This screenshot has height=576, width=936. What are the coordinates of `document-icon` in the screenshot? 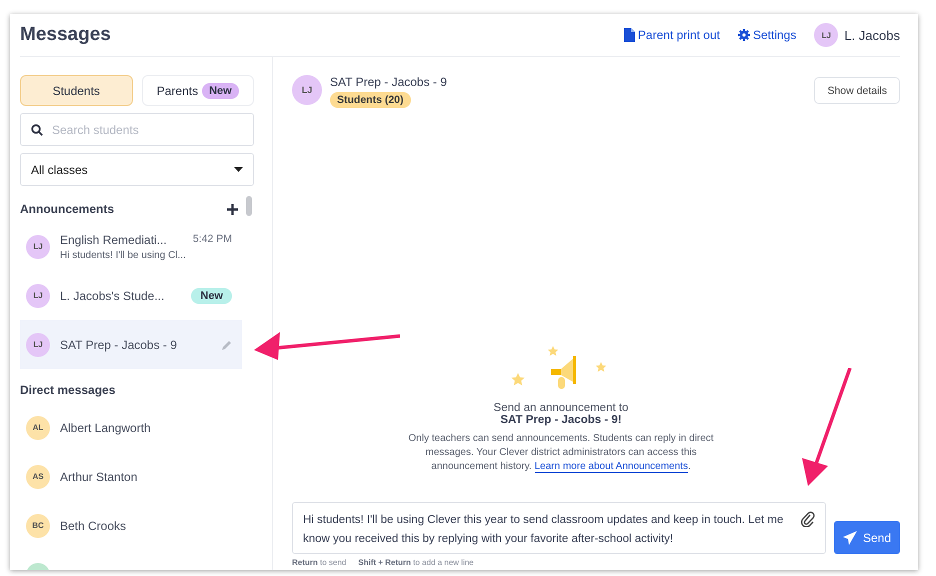 It's located at (629, 35).